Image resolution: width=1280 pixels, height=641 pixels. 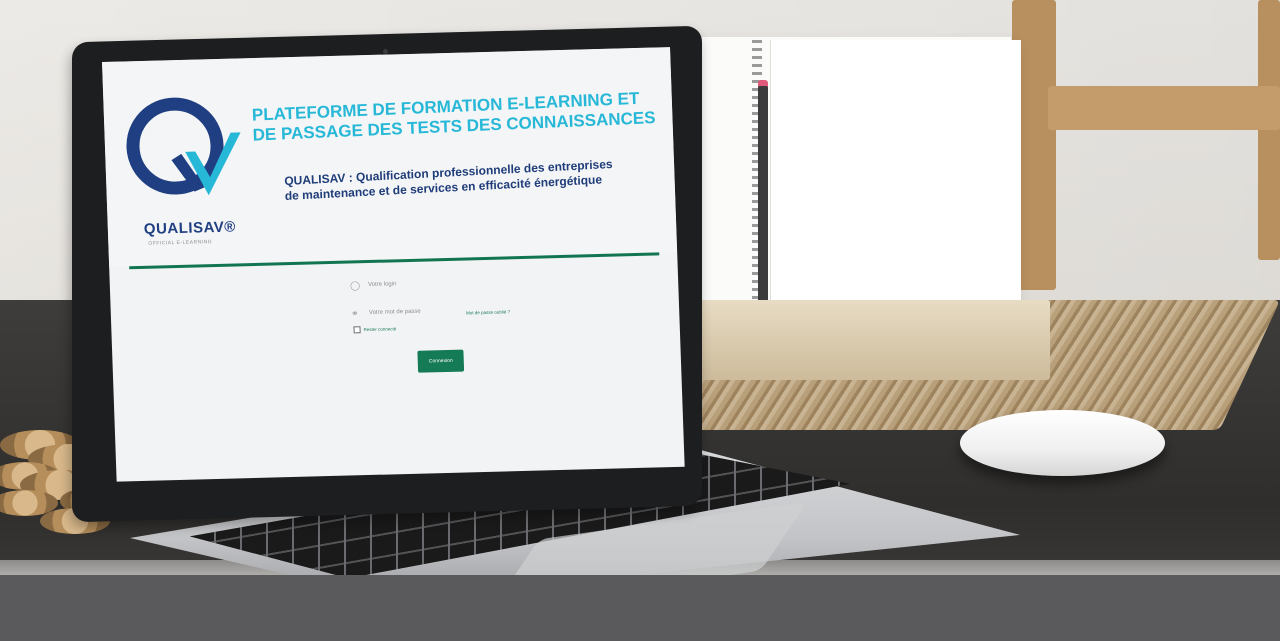 I want to click on notebook-page, so click(x=895, y=190).